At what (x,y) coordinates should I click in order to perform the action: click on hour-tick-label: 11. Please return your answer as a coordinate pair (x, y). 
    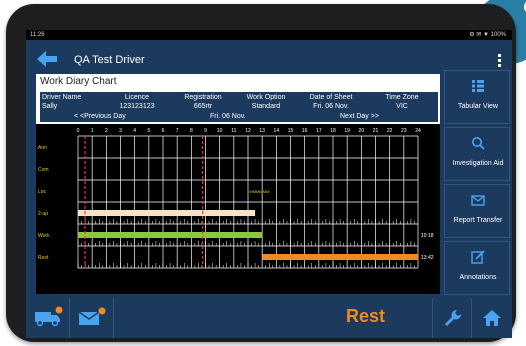
    Looking at the image, I should click on (233, 131).